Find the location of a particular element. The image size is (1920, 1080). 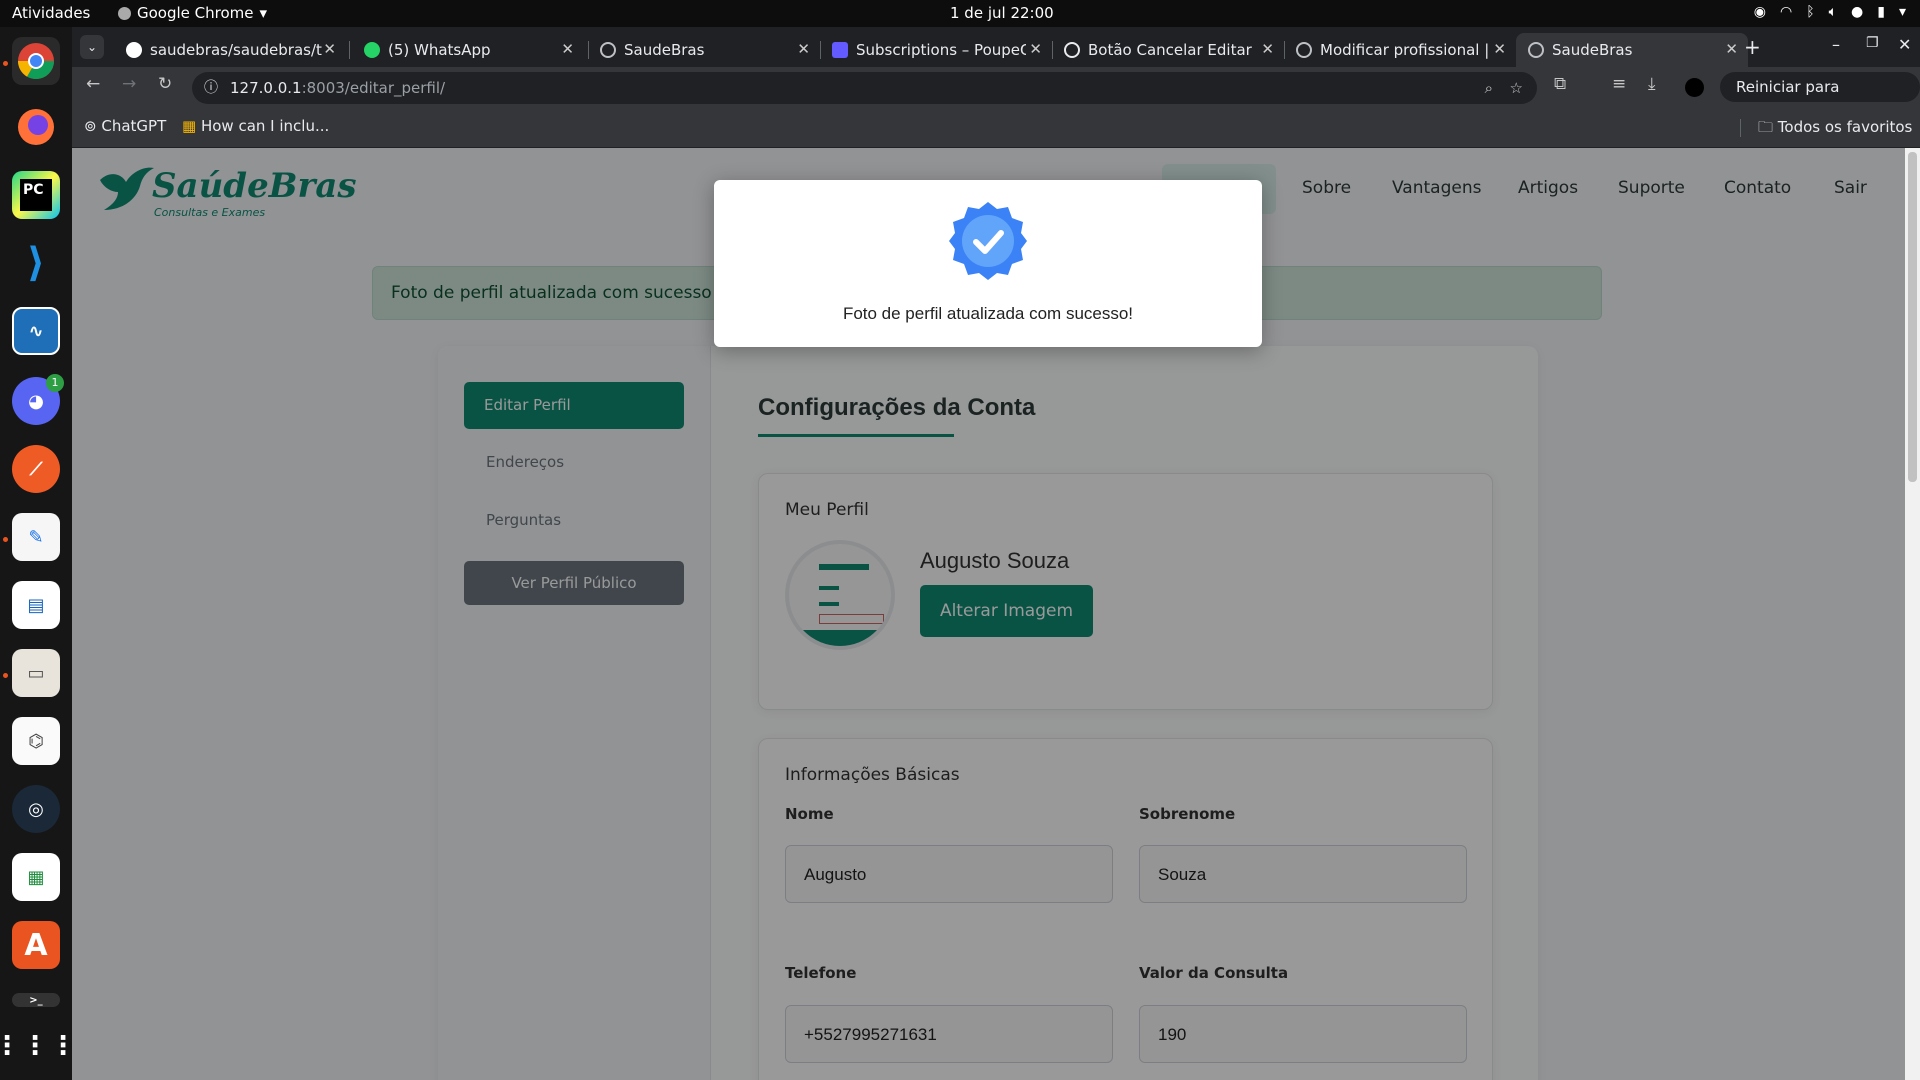

scrollbar-thumb is located at coordinates (1912, 317).